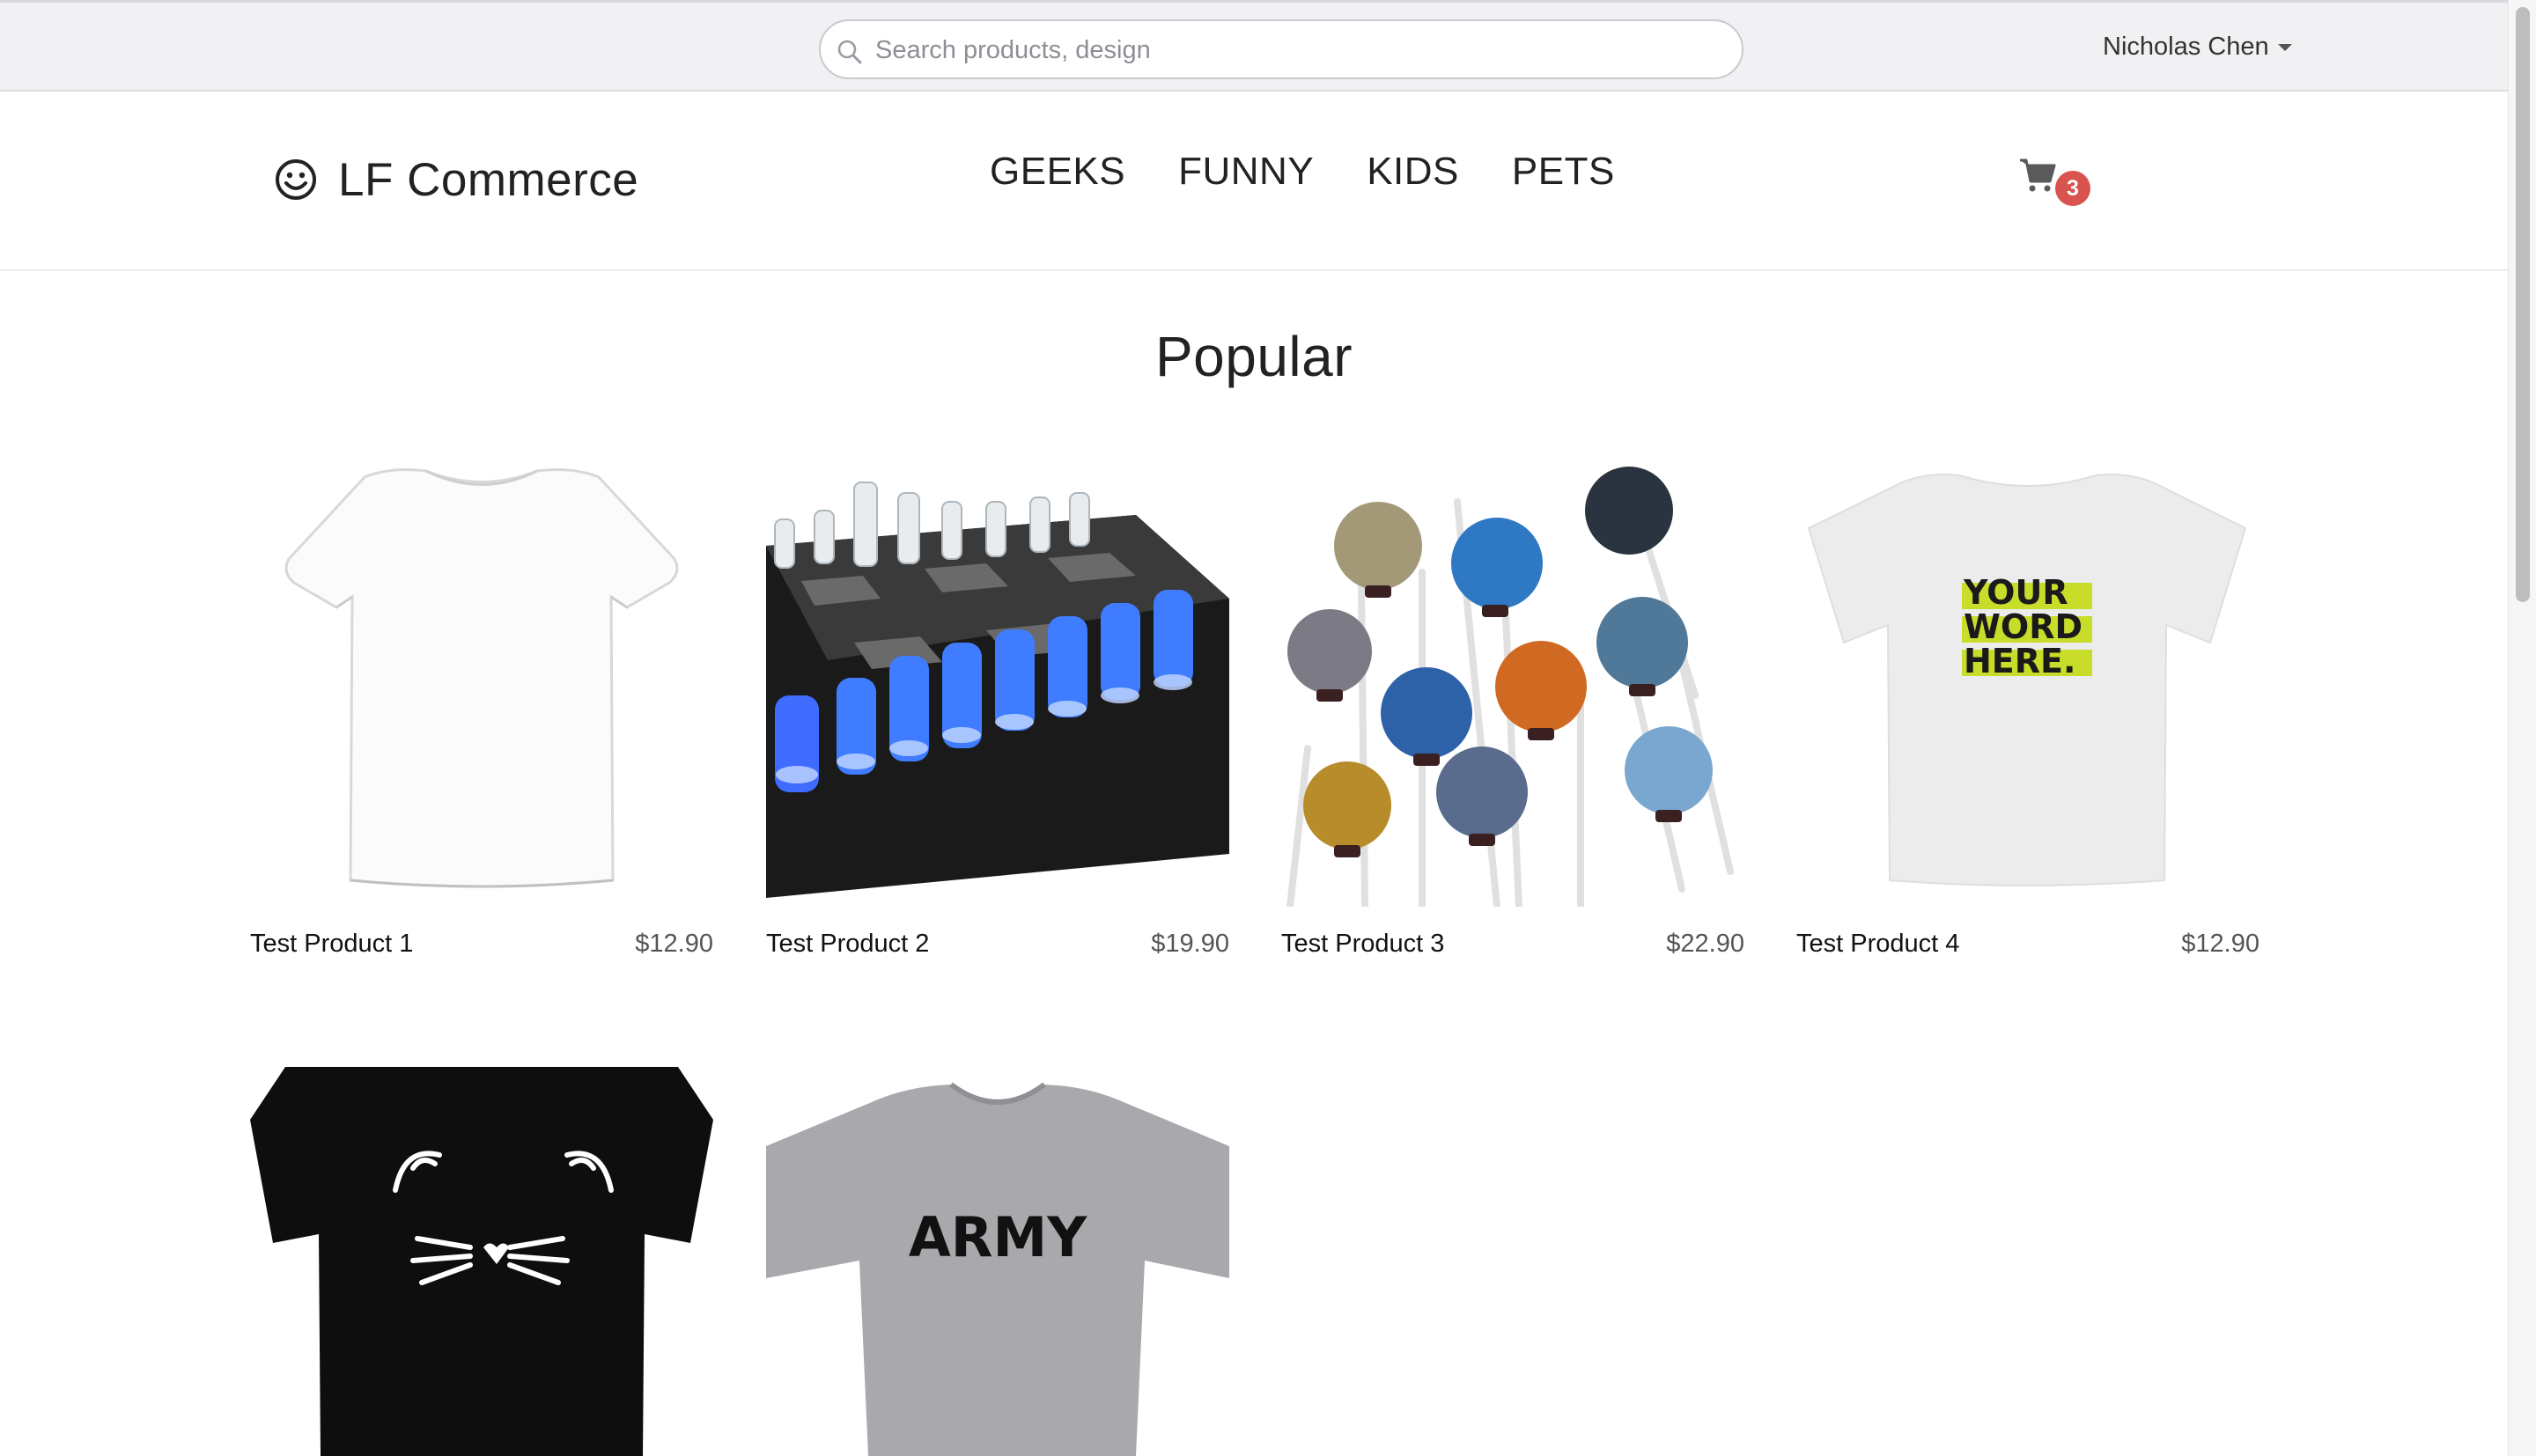 This screenshot has height=1456, width=2536. I want to click on user-name: Nicholas Chen, so click(2186, 47).